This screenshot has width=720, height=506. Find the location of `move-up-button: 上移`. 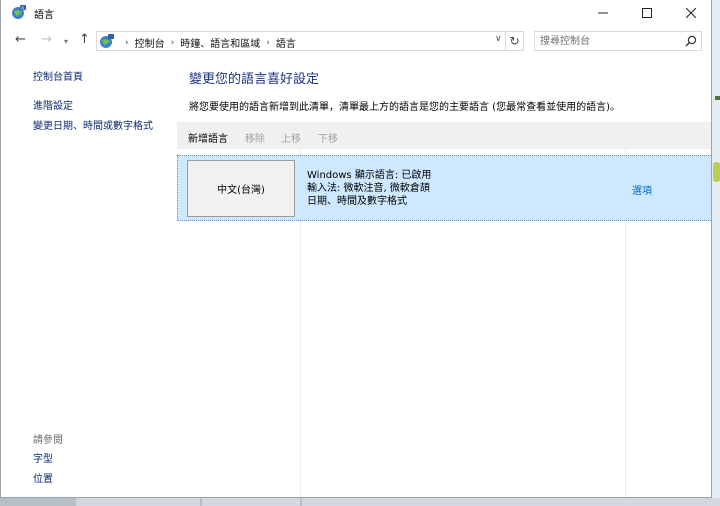

move-up-button: 上移 is located at coordinates (291, 137).